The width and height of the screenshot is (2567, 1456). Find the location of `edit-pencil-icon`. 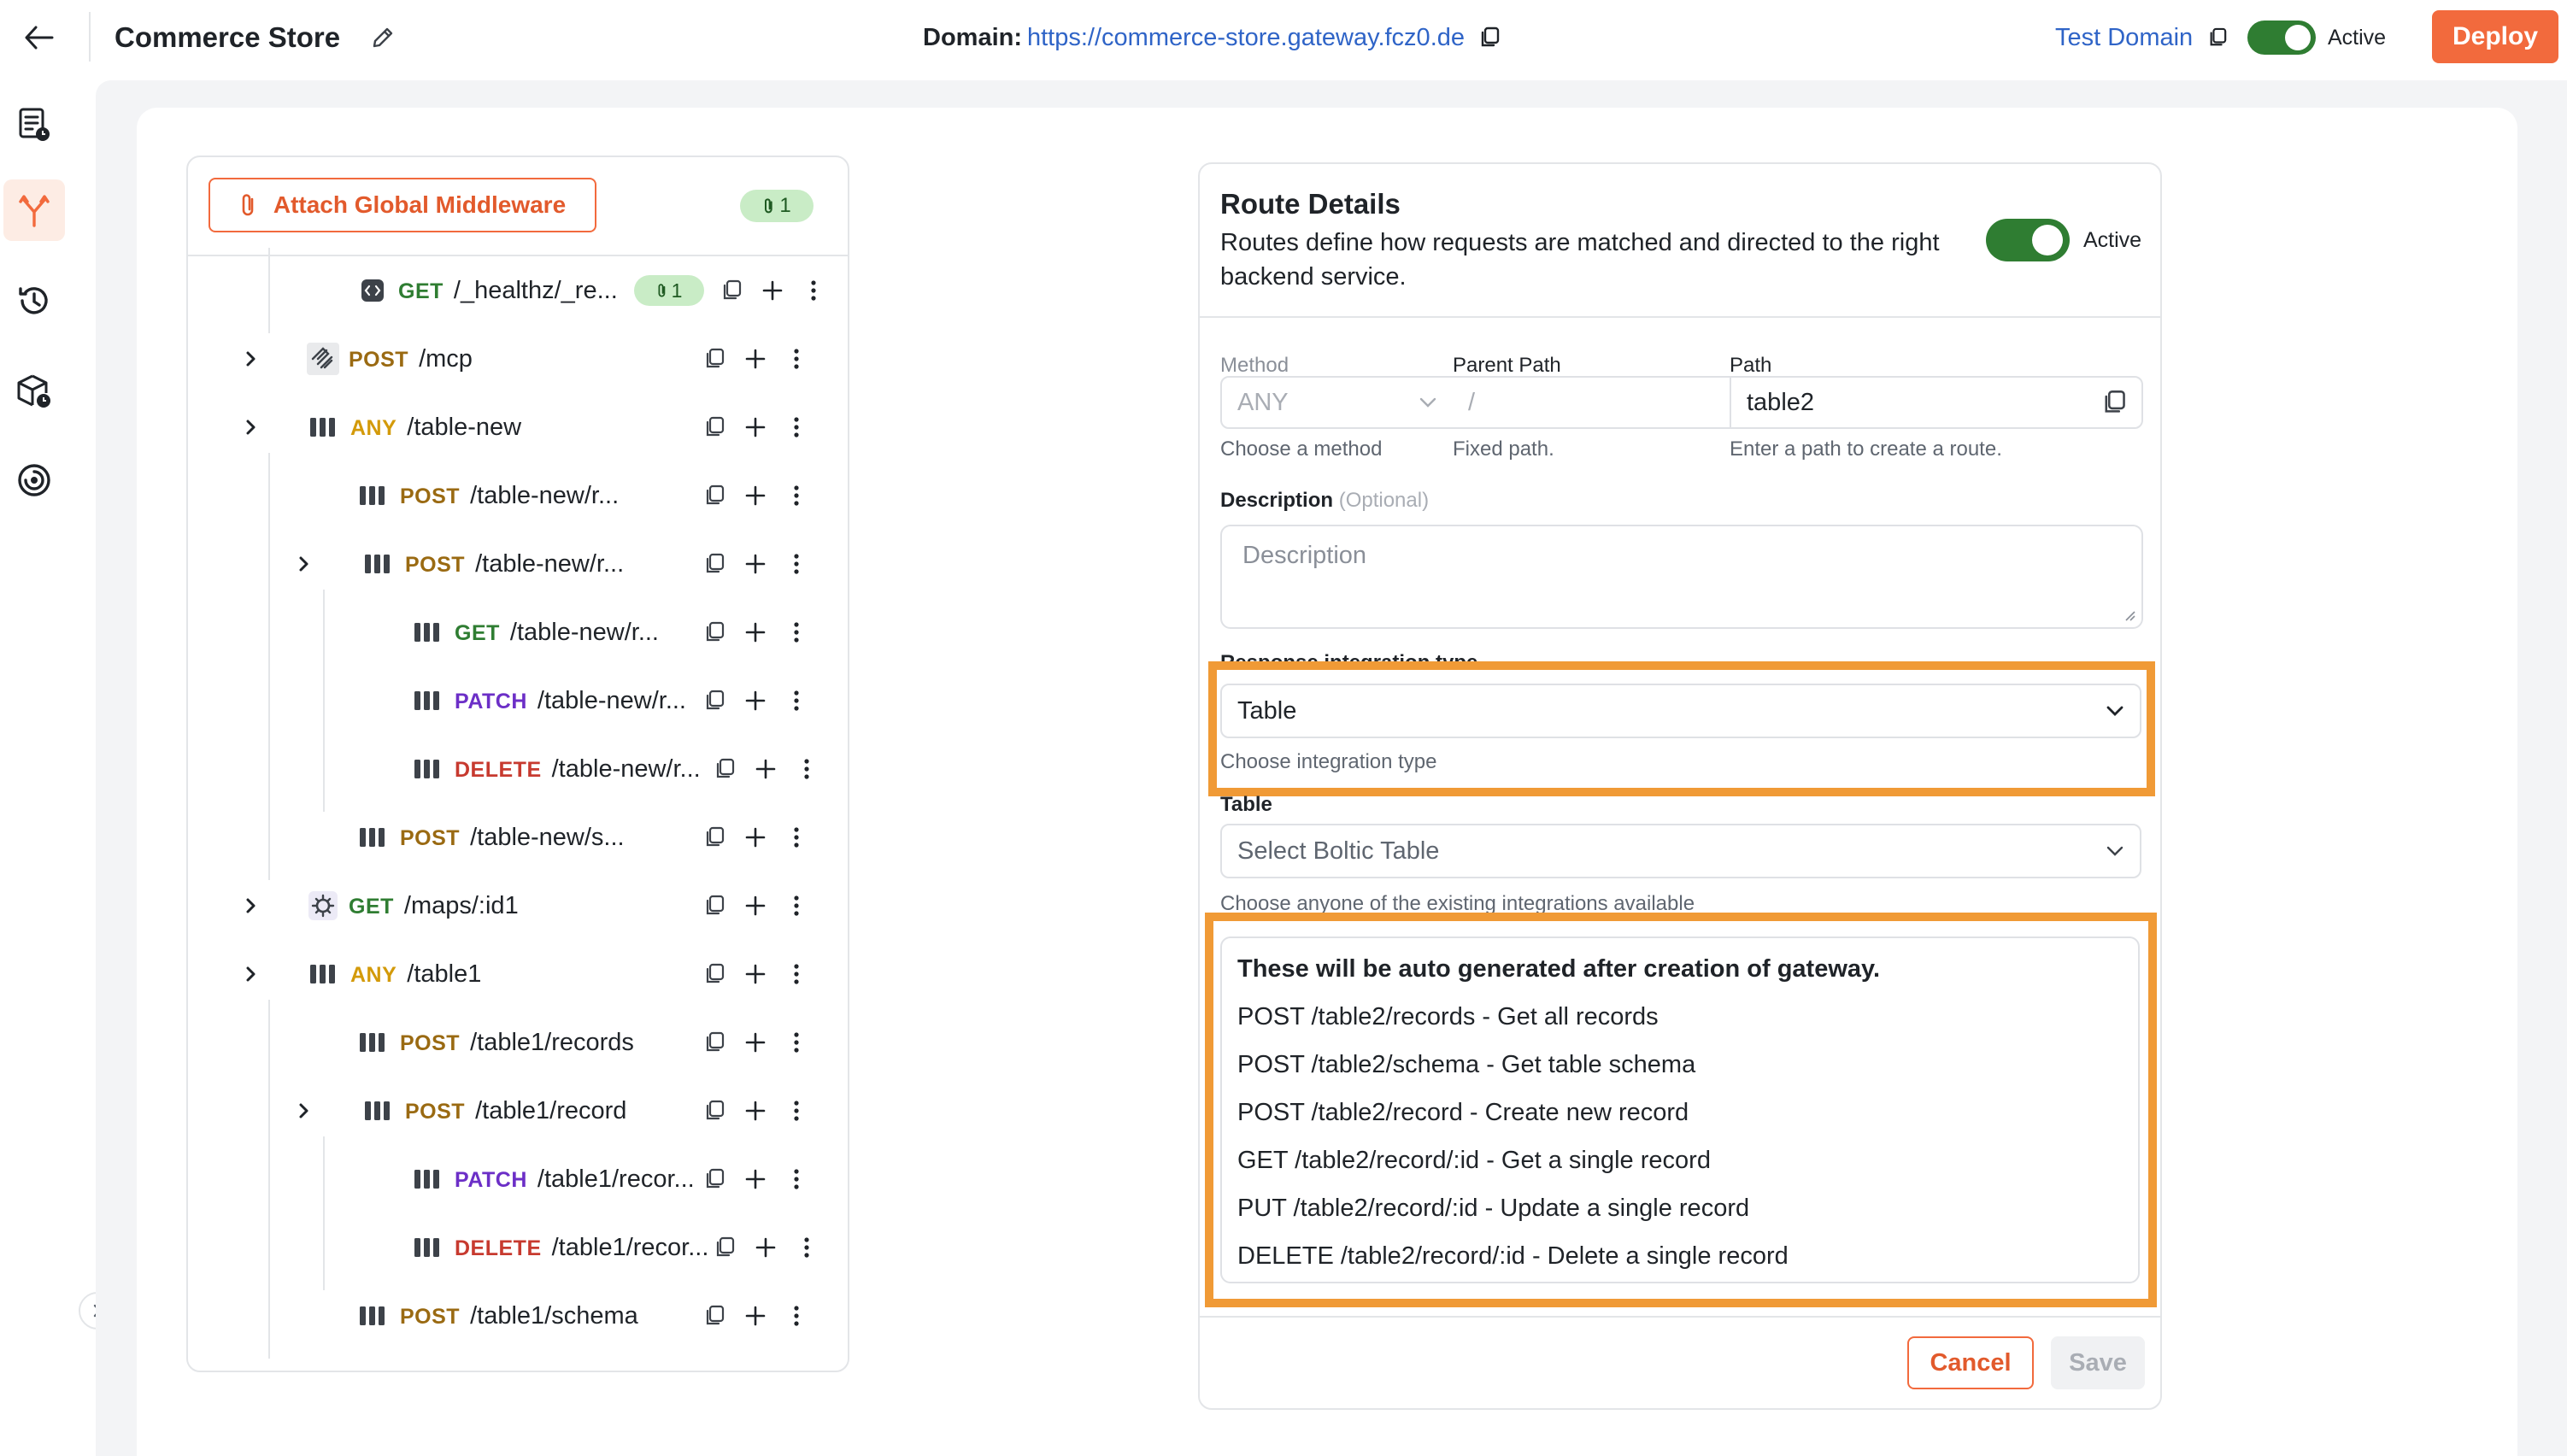

edit-pencil-icon is located at coordinates (383, 38).